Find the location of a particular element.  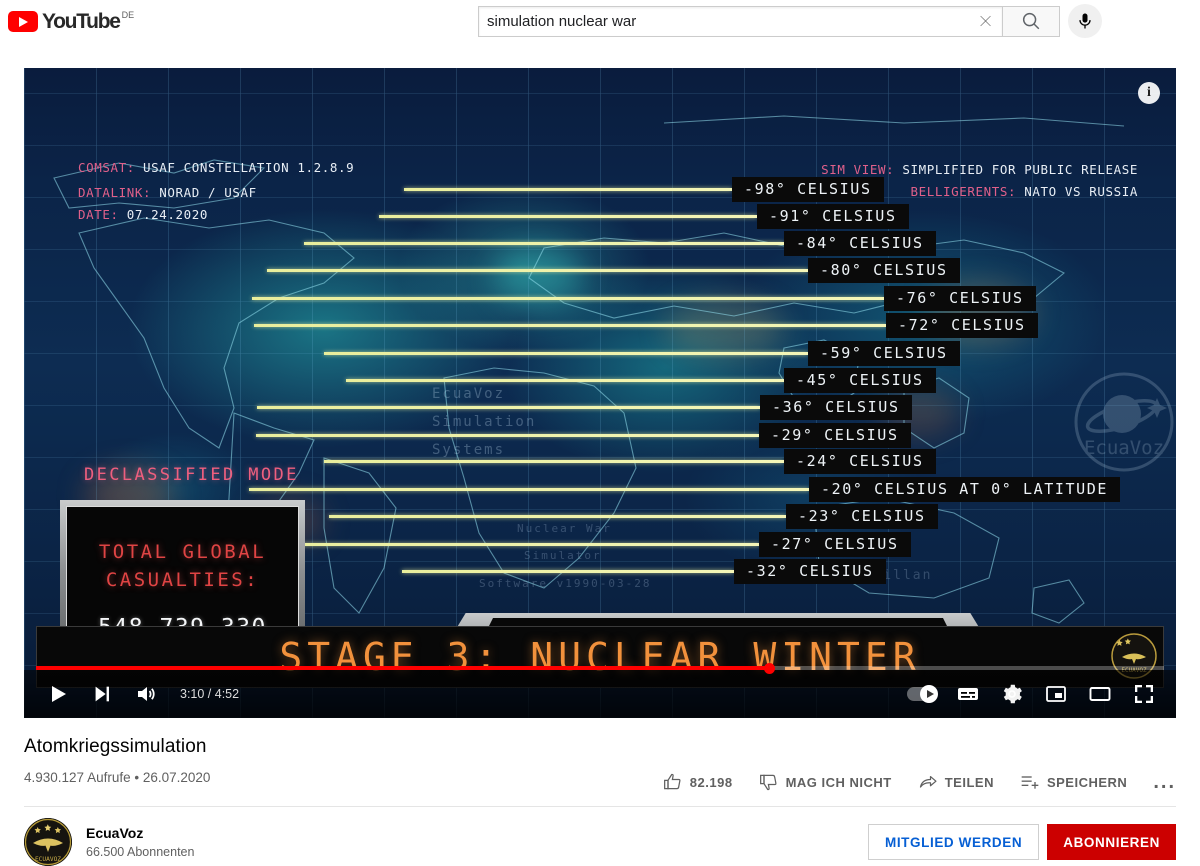

like-count: 82.198 is located at coordinates (711, 782).